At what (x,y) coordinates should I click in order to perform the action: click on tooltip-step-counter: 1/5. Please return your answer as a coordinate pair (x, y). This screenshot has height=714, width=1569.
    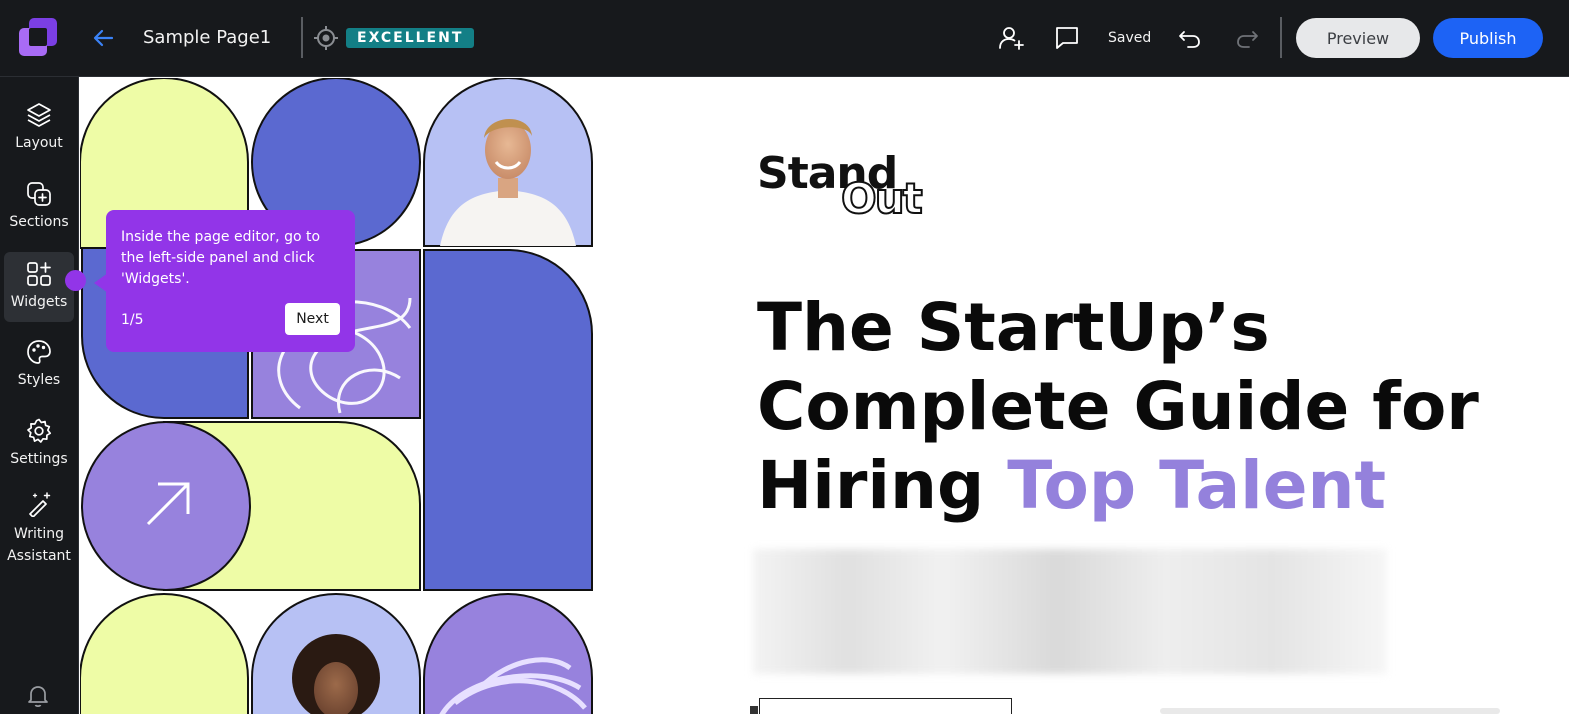
    Looking at the image, I should click on (132, 320).